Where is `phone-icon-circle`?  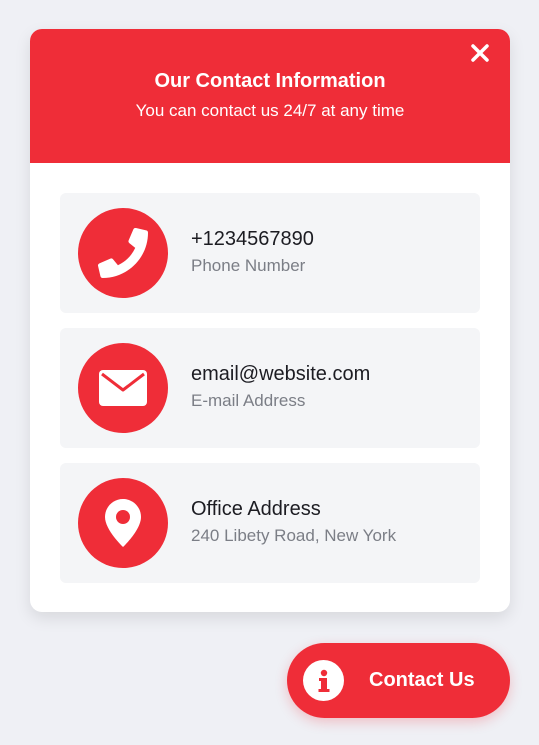
phone-icon-circle is located at coordinates (123, 253).